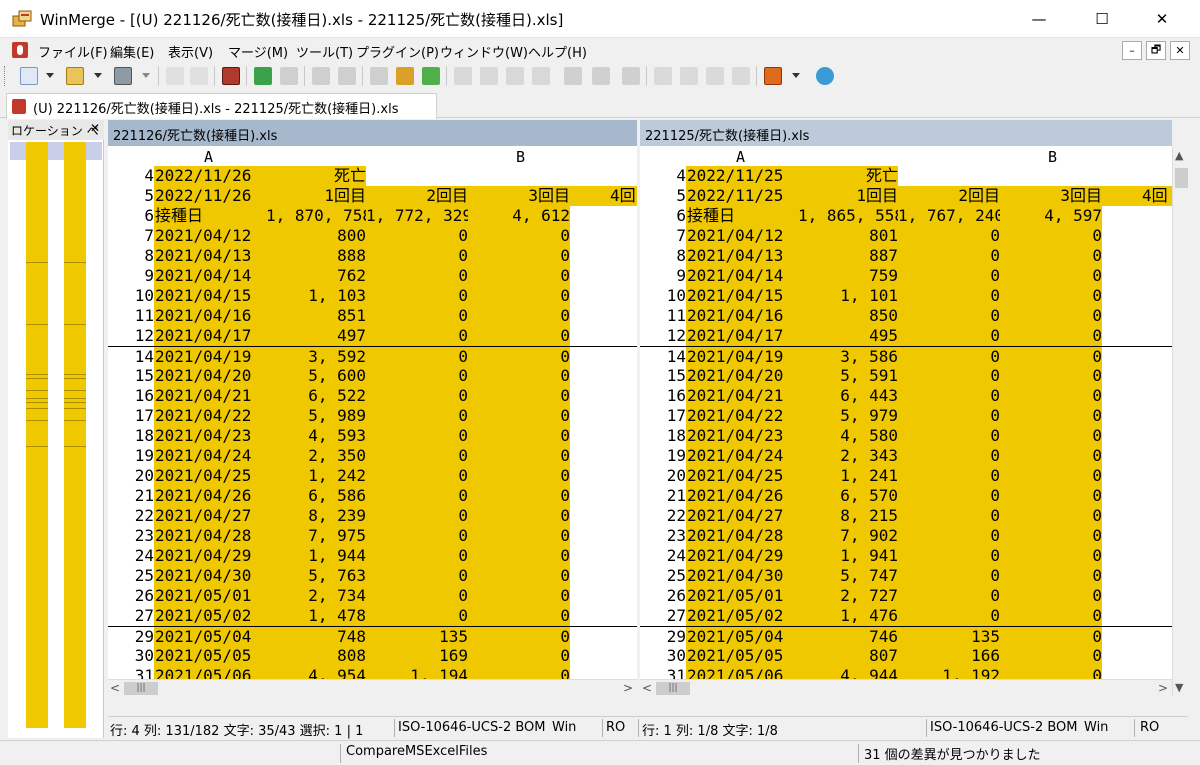 This screenshot has height=765, width=1200. I want to click on table-row: 10 2021/04/15 1, 103 0 0, so click(372, 296).